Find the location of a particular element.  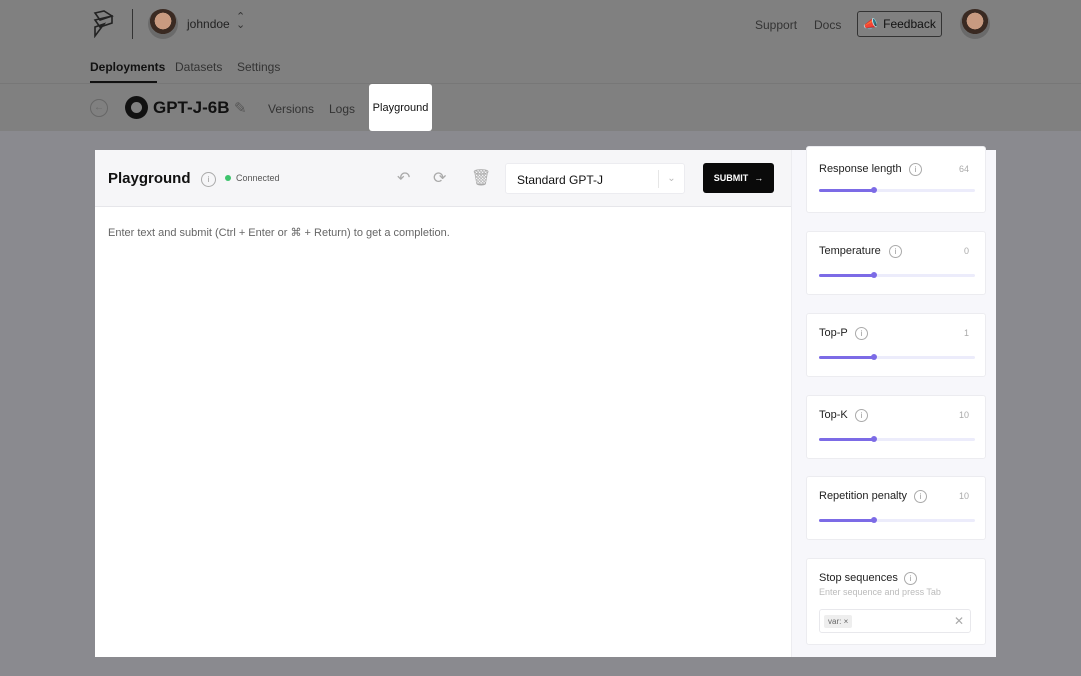

logo-icon is located at coordinates (103, 24).